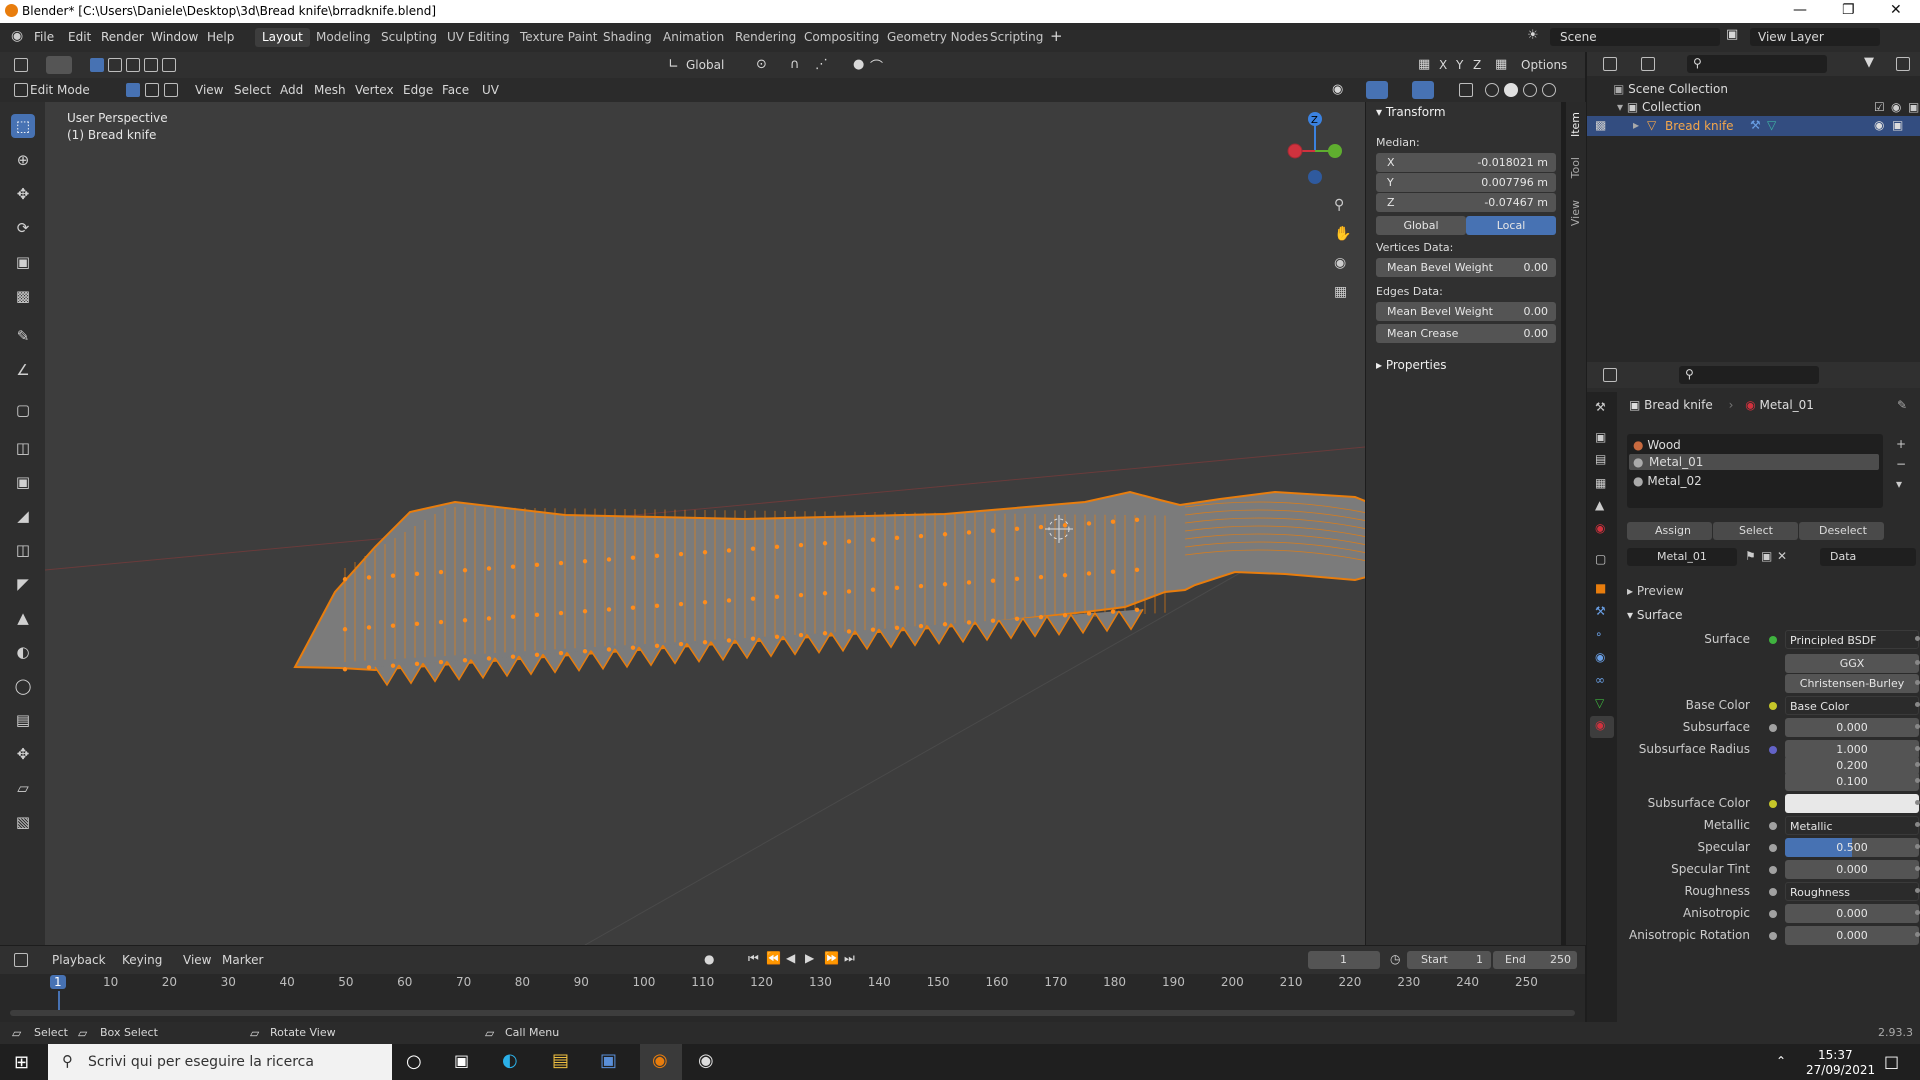 The width and height of the screenshot is (1920, 1080). What do you see at coordinates (23, 160) in the screenshot?
I see `cursor-tool-icon: ⊕` at bounding box center [23, 160].